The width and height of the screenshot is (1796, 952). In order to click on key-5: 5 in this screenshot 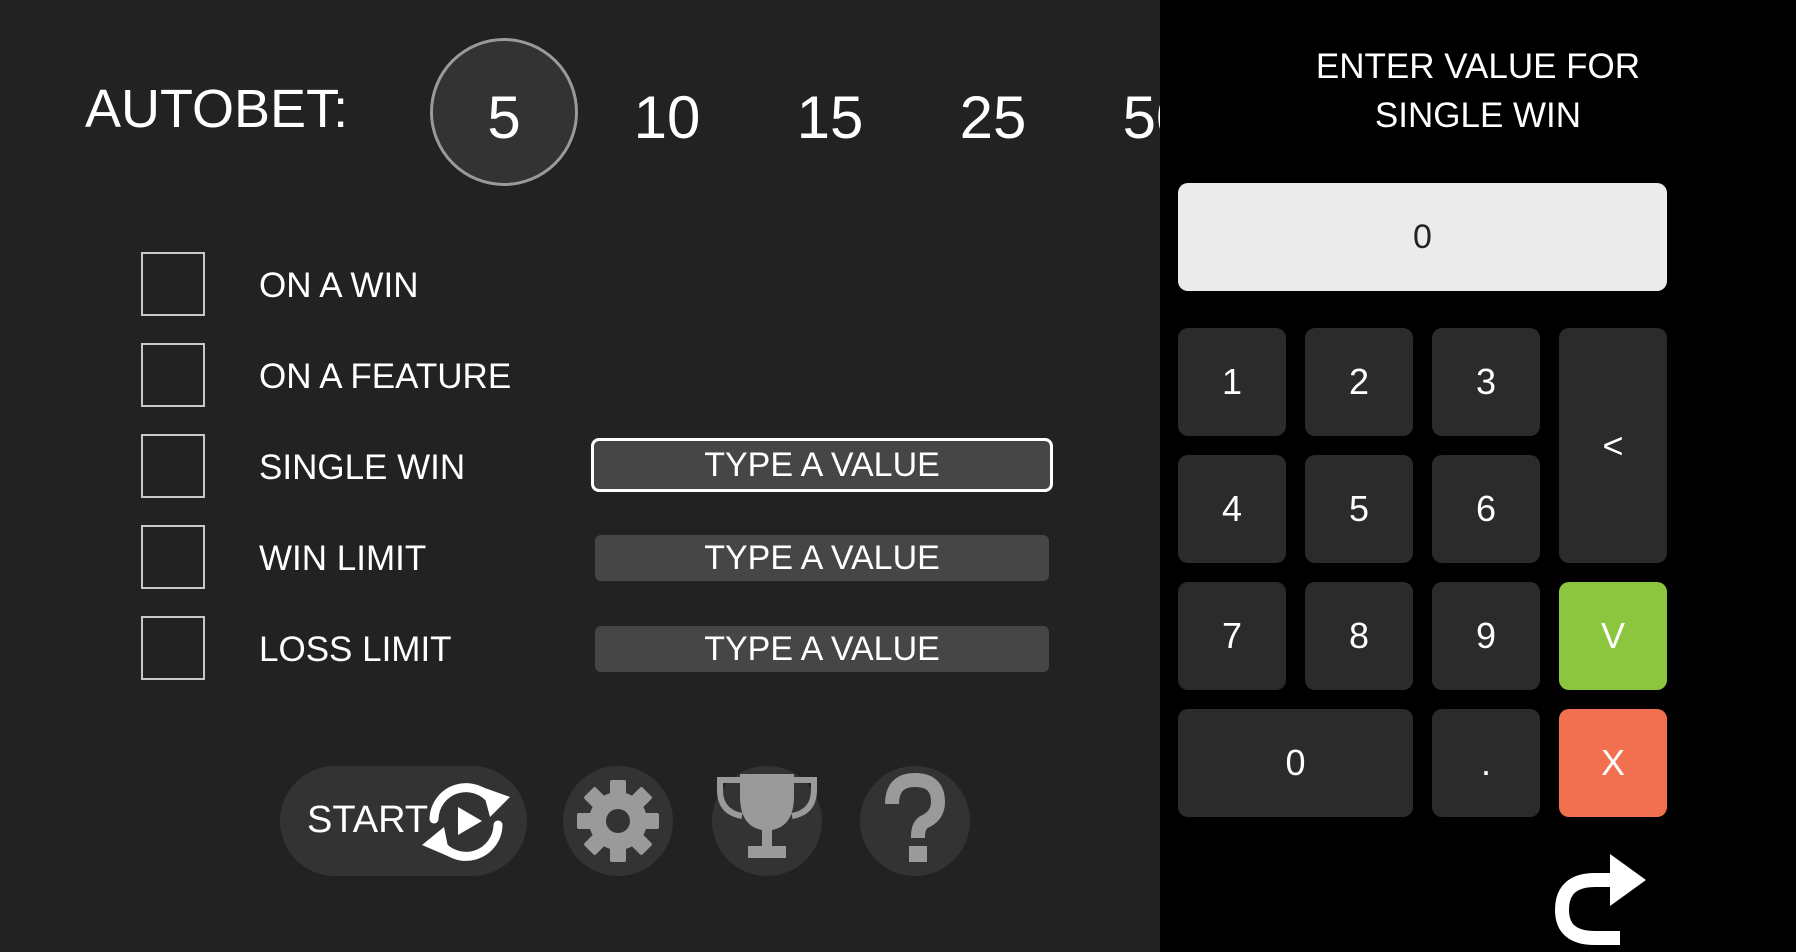, I will do `click(1359, 509)`.